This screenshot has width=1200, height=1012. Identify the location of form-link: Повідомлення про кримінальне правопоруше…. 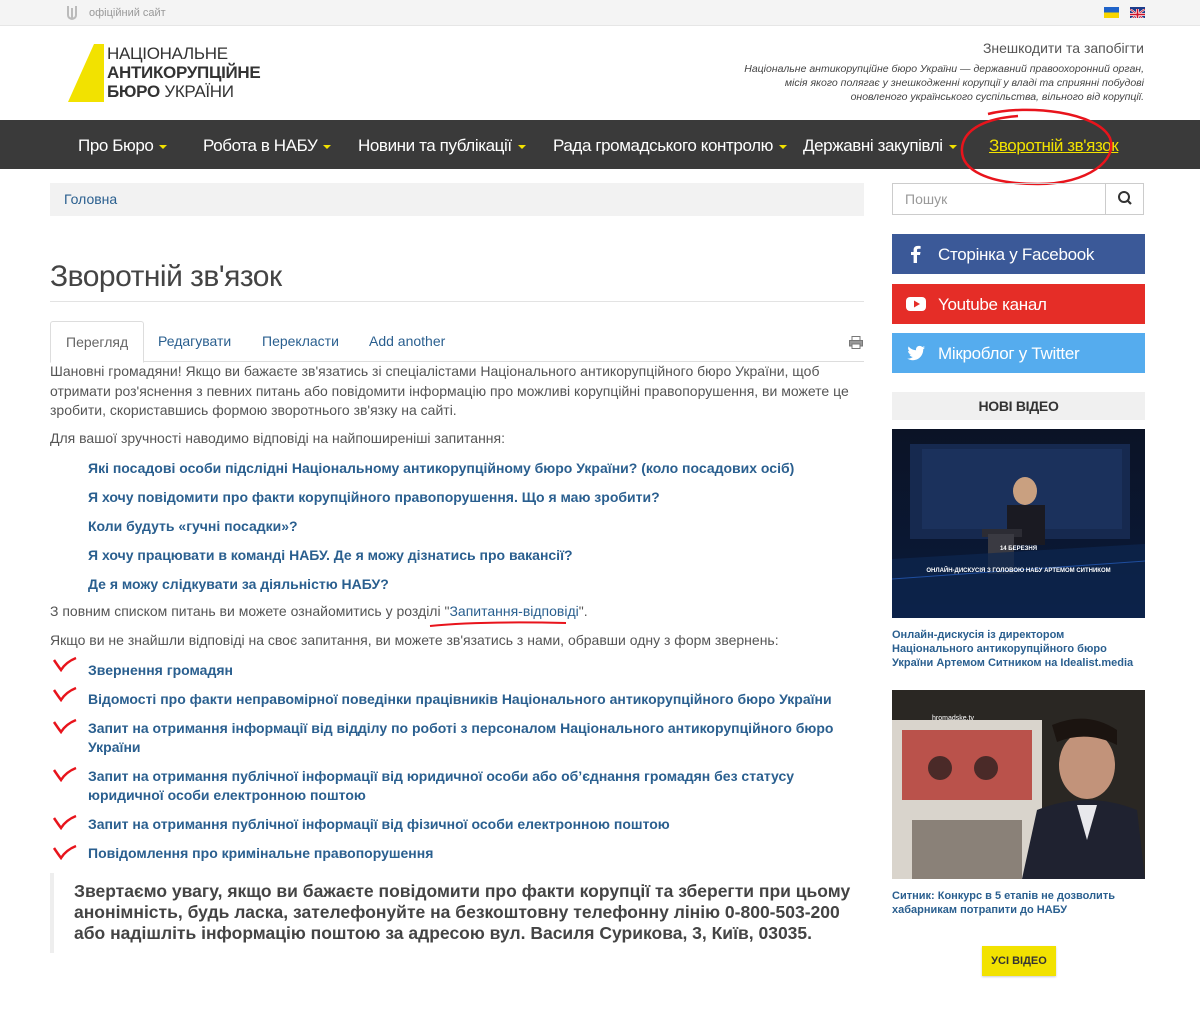
(474, 853).